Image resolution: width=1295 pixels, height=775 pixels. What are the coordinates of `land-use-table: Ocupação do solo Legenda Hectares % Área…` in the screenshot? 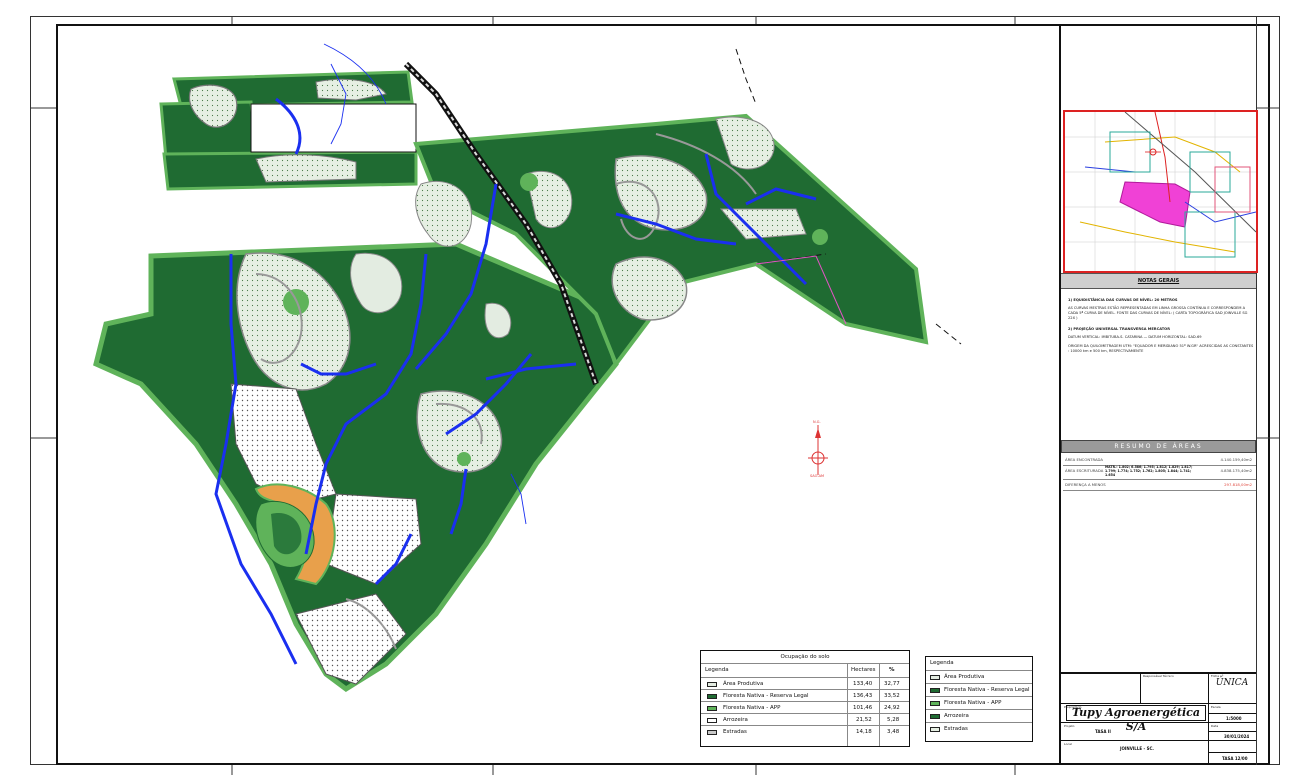 It's located at (805, 698).